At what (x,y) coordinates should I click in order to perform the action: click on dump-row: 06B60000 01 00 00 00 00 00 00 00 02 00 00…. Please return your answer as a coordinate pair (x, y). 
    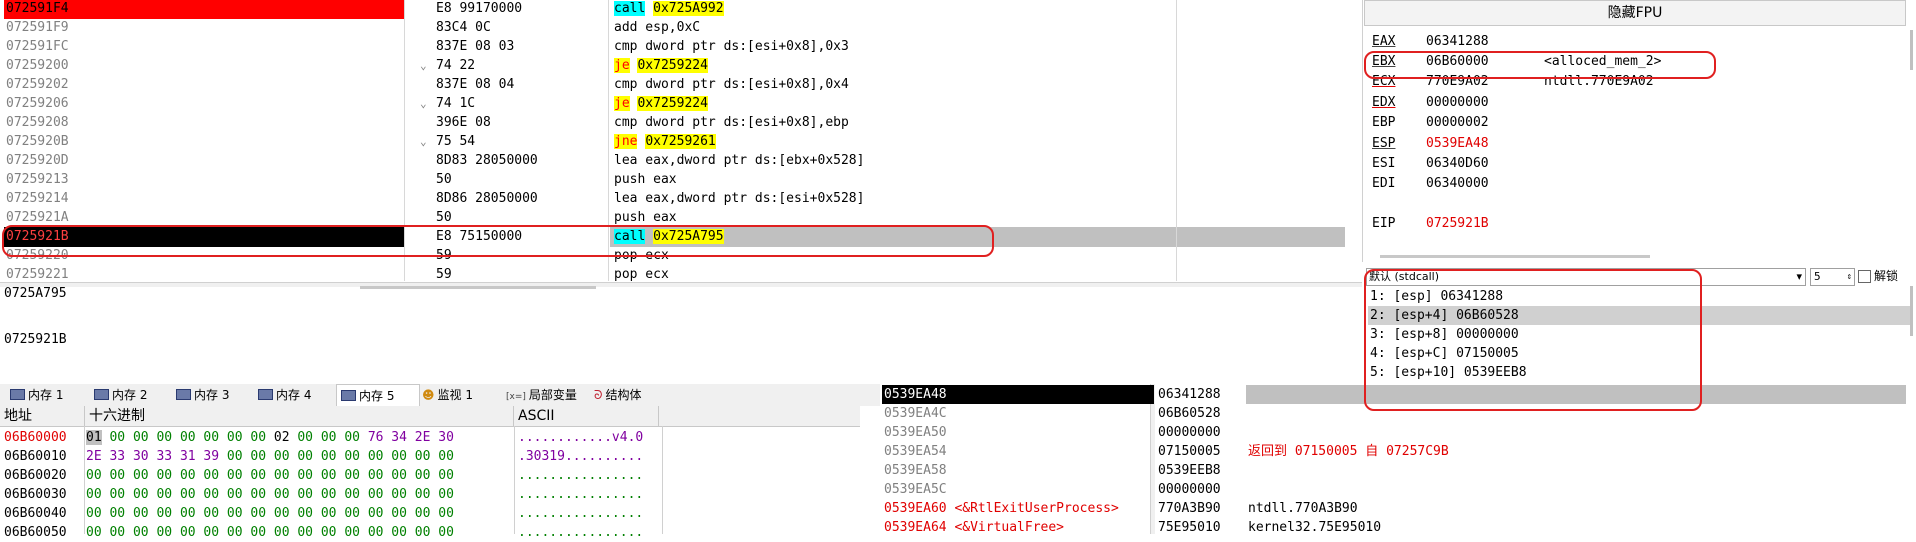
    Looking at the image, I should click on (430, 437).